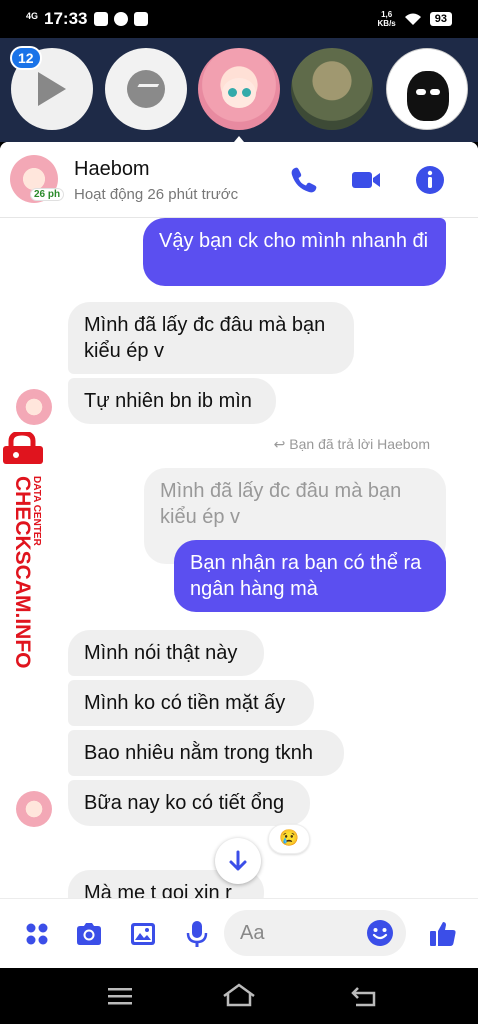  Describe the element at coordinates (66, 18) in the screenshot. I see `clock: 17:33` at that location.